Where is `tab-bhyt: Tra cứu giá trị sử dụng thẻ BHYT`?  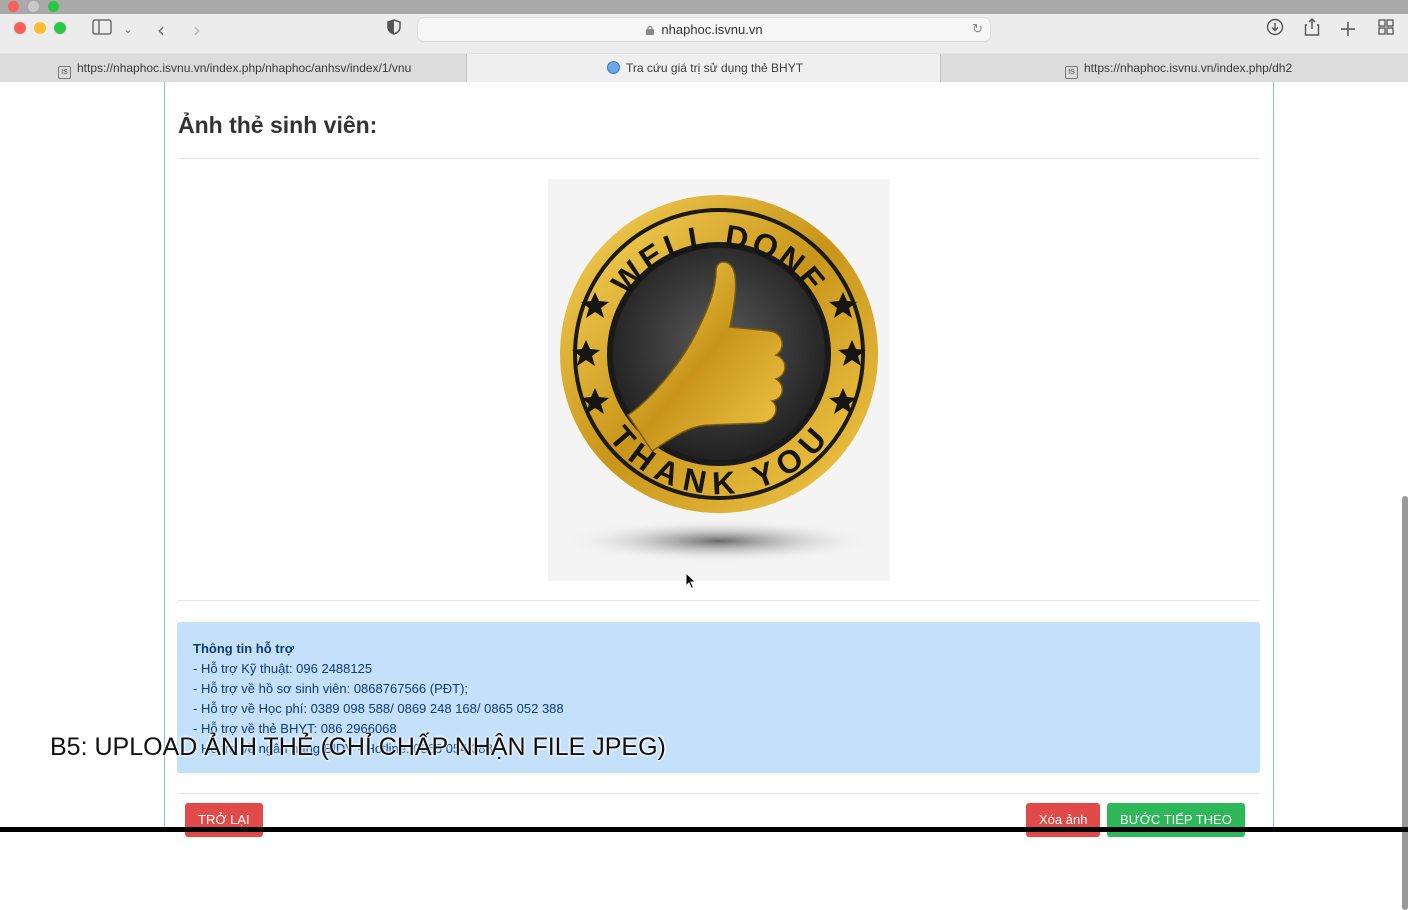
tab-bhyt: Tra cứu giá trị sử dụng thẻ BHYT is located at coordinates (703, 68).